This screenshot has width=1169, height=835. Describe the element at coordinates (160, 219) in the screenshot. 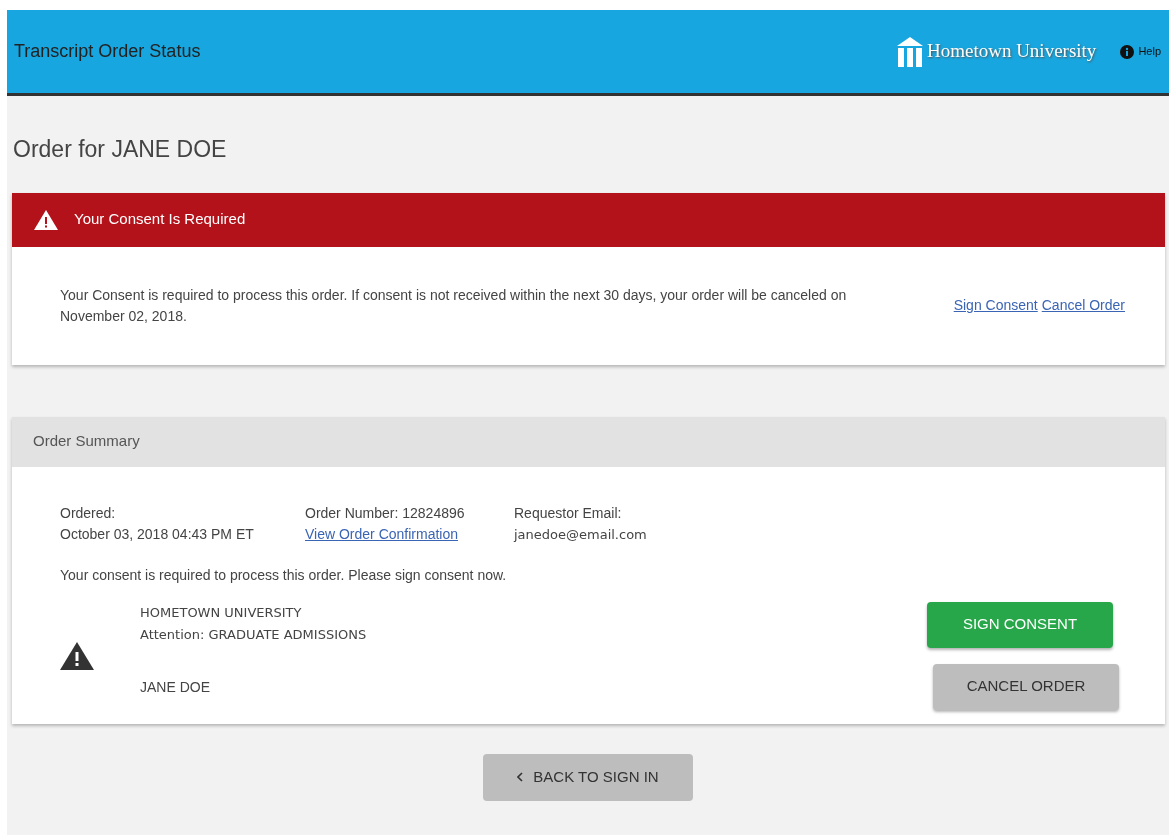

I see `alert-title: Your Consent Is Required` at that location.